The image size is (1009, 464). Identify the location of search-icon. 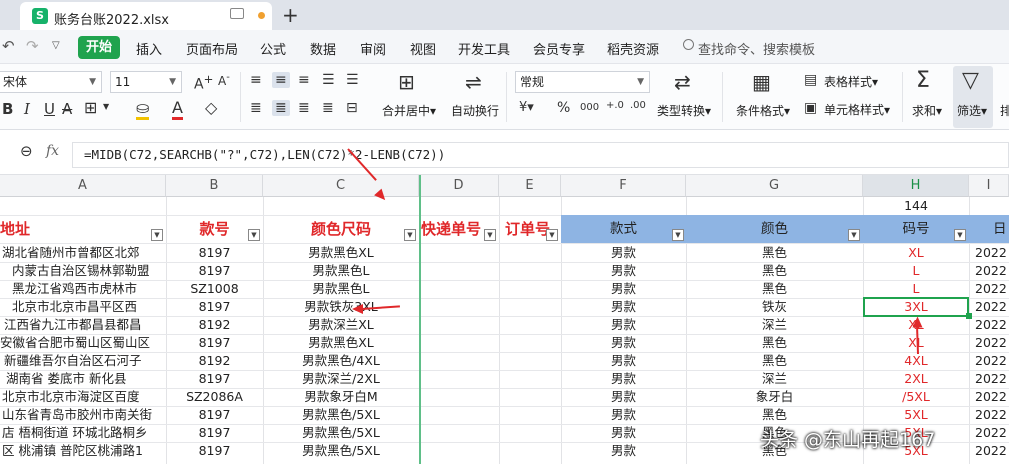
(688, 44).